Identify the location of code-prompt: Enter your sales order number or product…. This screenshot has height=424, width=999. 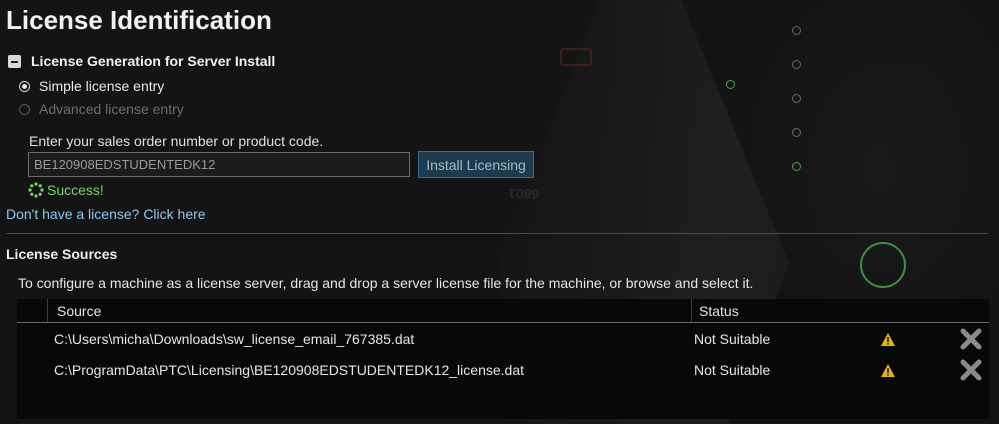
(176, 141).